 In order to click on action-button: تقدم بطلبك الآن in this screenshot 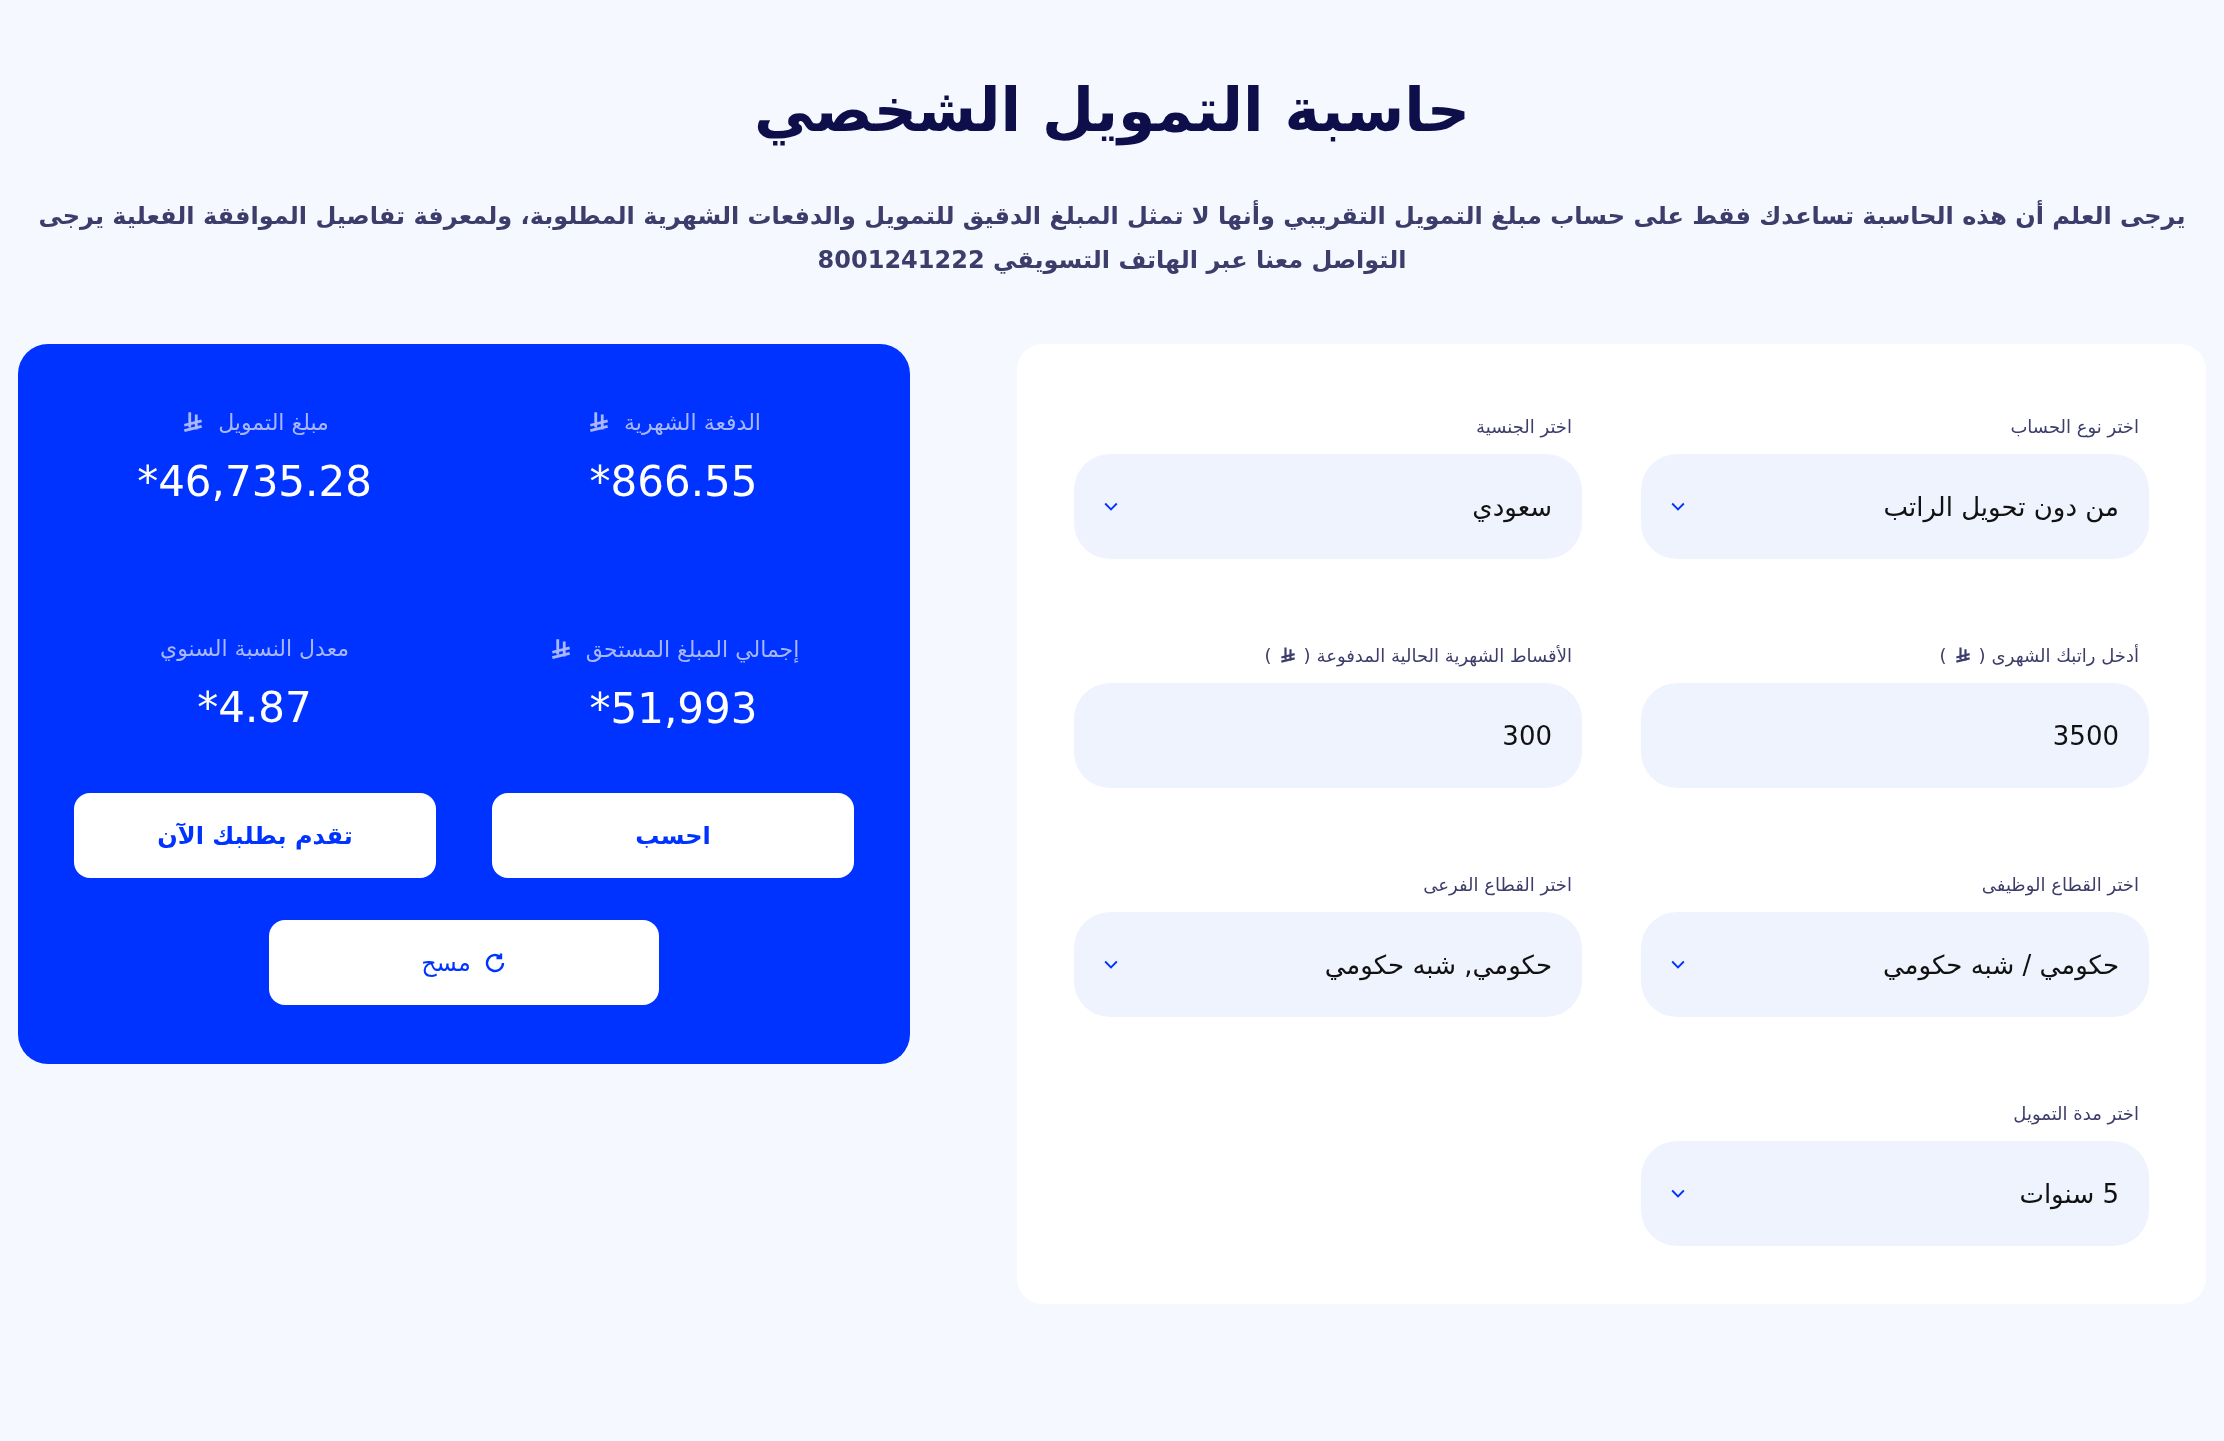, I will do `click(255, 835)`.